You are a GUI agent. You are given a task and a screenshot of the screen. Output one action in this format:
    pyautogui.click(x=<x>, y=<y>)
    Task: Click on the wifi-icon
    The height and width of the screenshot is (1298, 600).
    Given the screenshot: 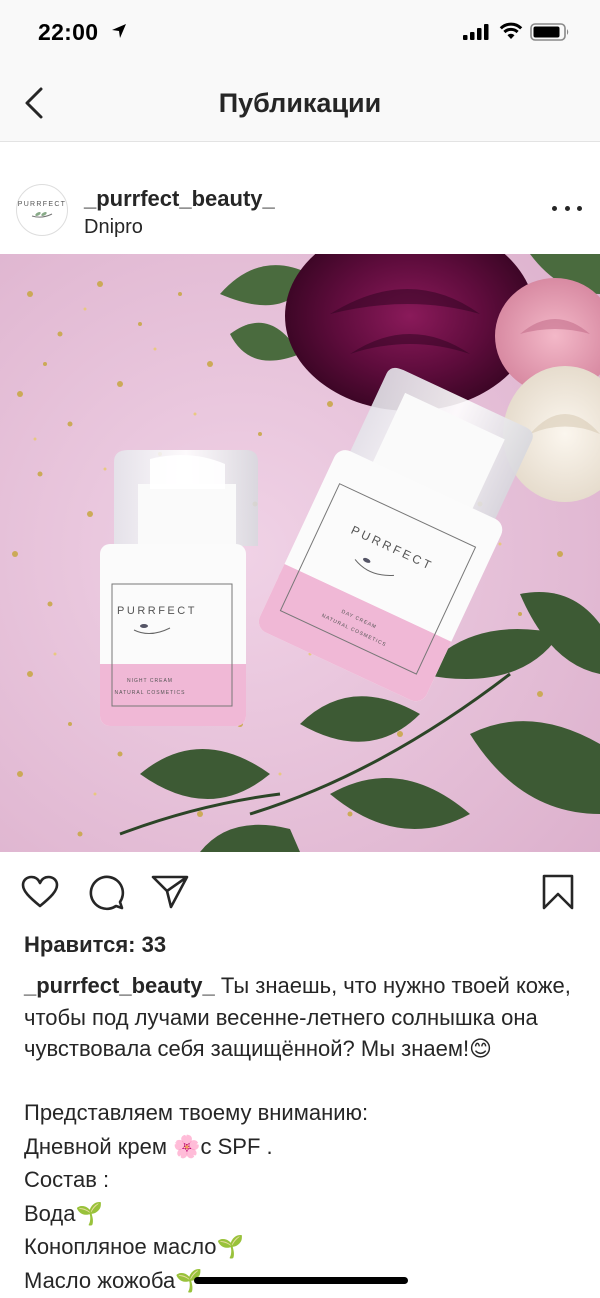 What is the action you would take?
    pyautogui.click(x=511, y=30)
    